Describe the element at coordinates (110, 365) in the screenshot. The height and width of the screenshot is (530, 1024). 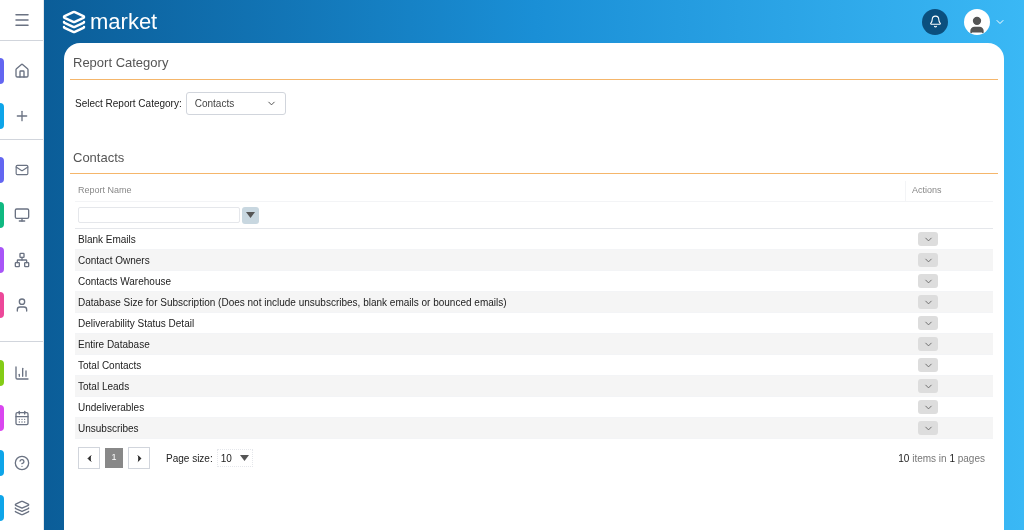
I see `table-cell-text: Total Contacts` at that location.